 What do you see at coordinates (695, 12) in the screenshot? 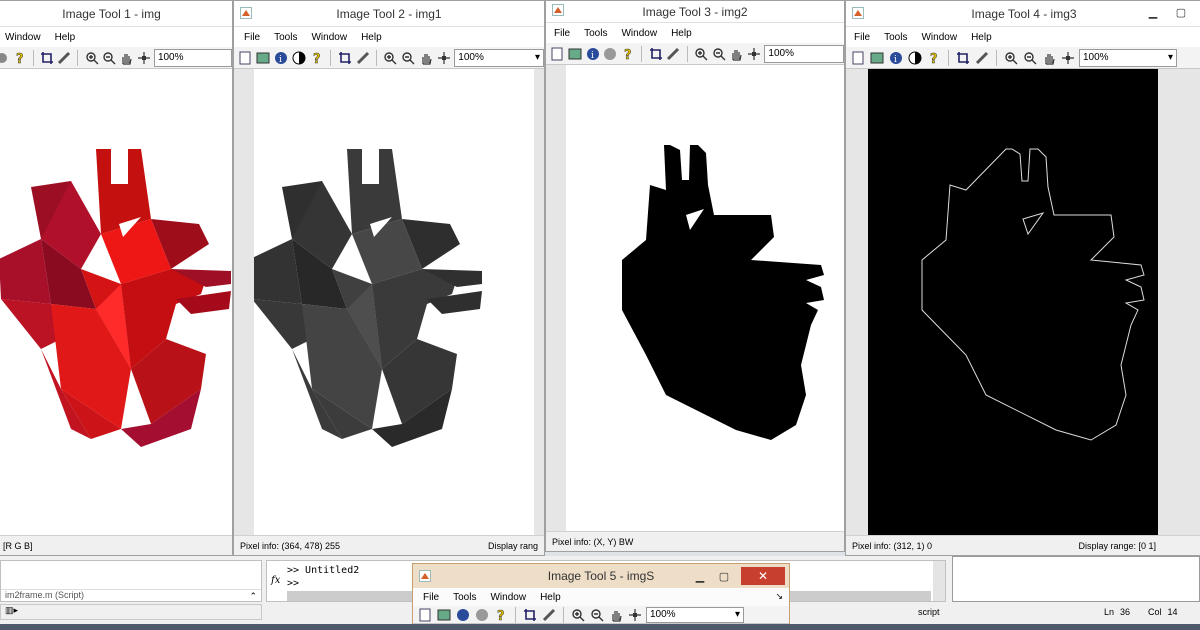
I see `window-titlebar: Image Tool 3 - img2` at bounding box center [695, 12].